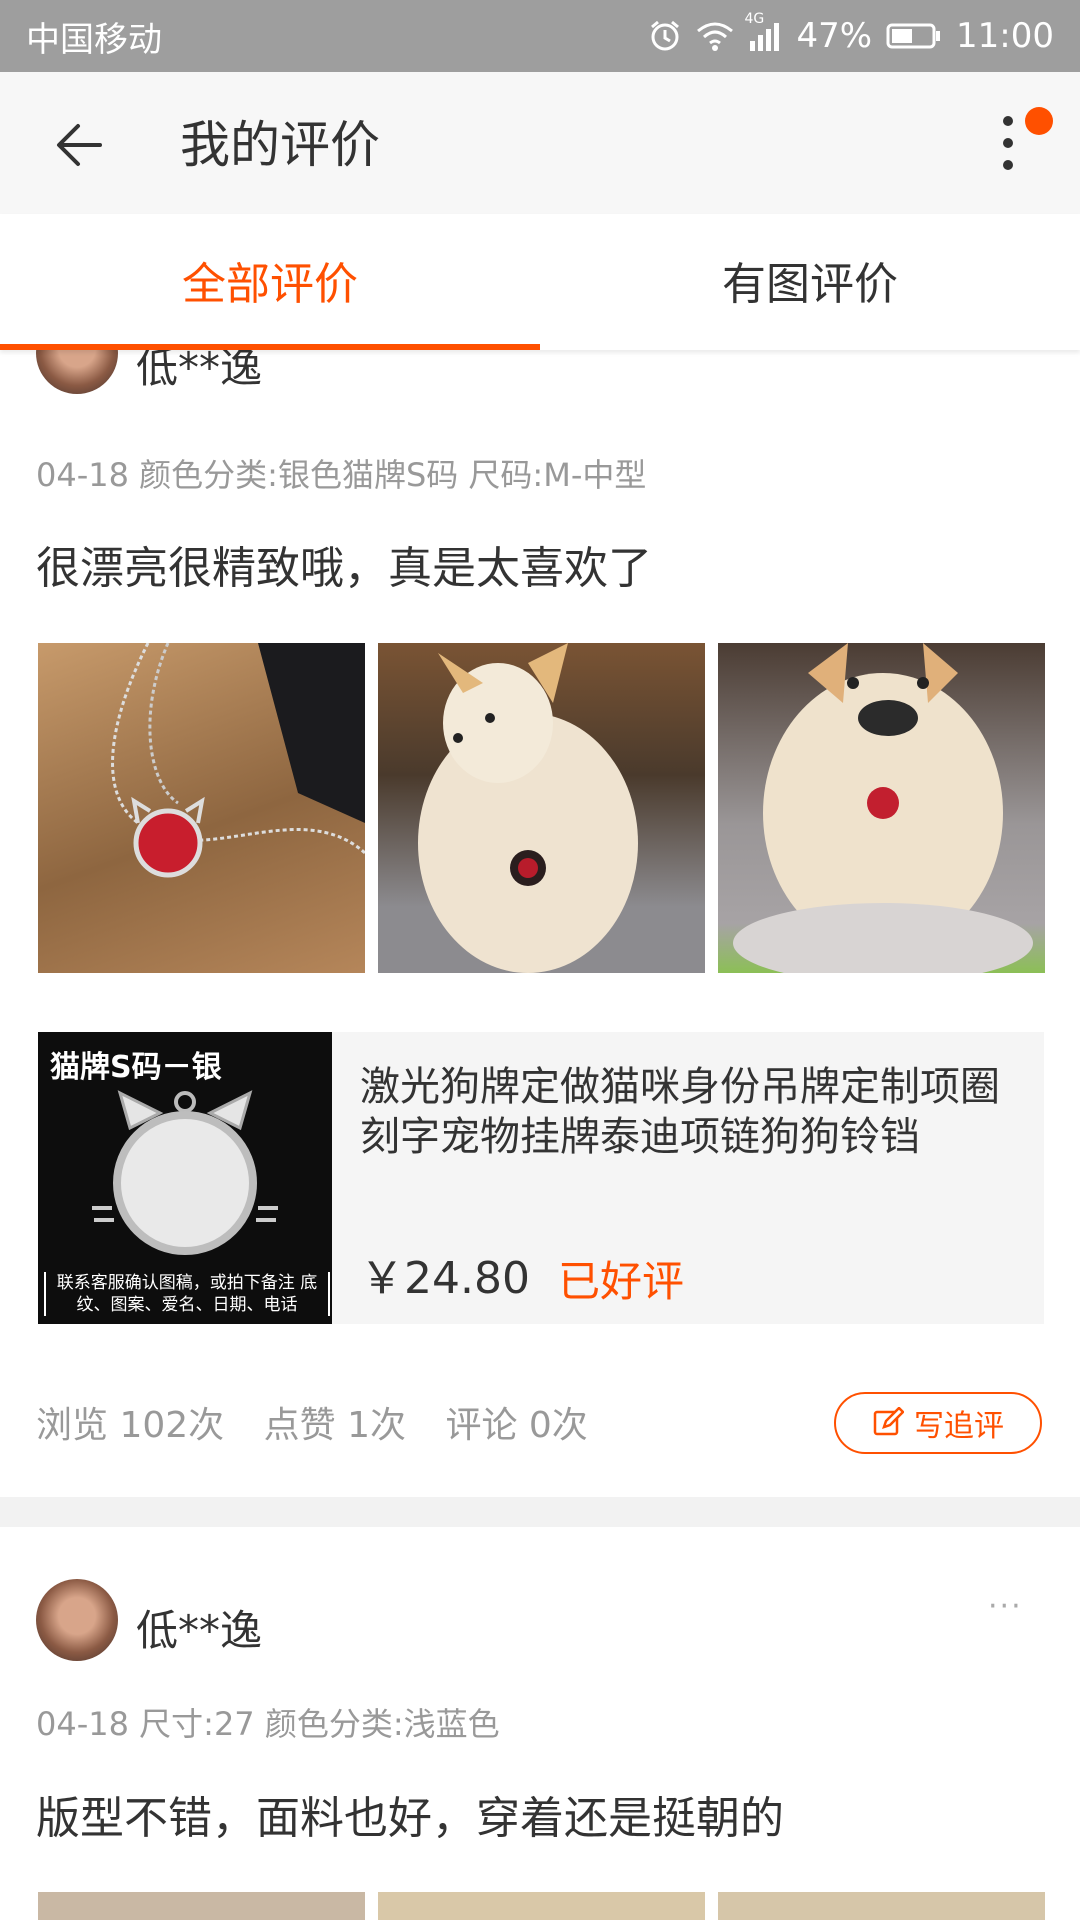 The width and height of the screenshot is (1080, 1920). I want to click on alarm-icon, so click(665, 36).